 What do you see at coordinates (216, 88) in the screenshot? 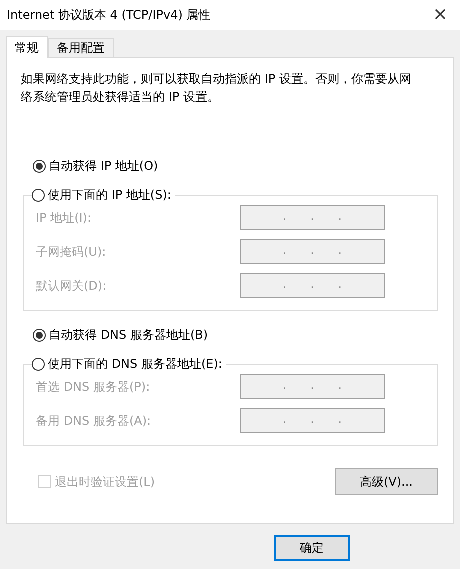
I see `description-text: 如果网络支持此功能，则可以获取自动指派的 IP 设置。否则，你需要从网络系统管理员处获得适当的 IP 设置。` at bounding box center [216, 88].